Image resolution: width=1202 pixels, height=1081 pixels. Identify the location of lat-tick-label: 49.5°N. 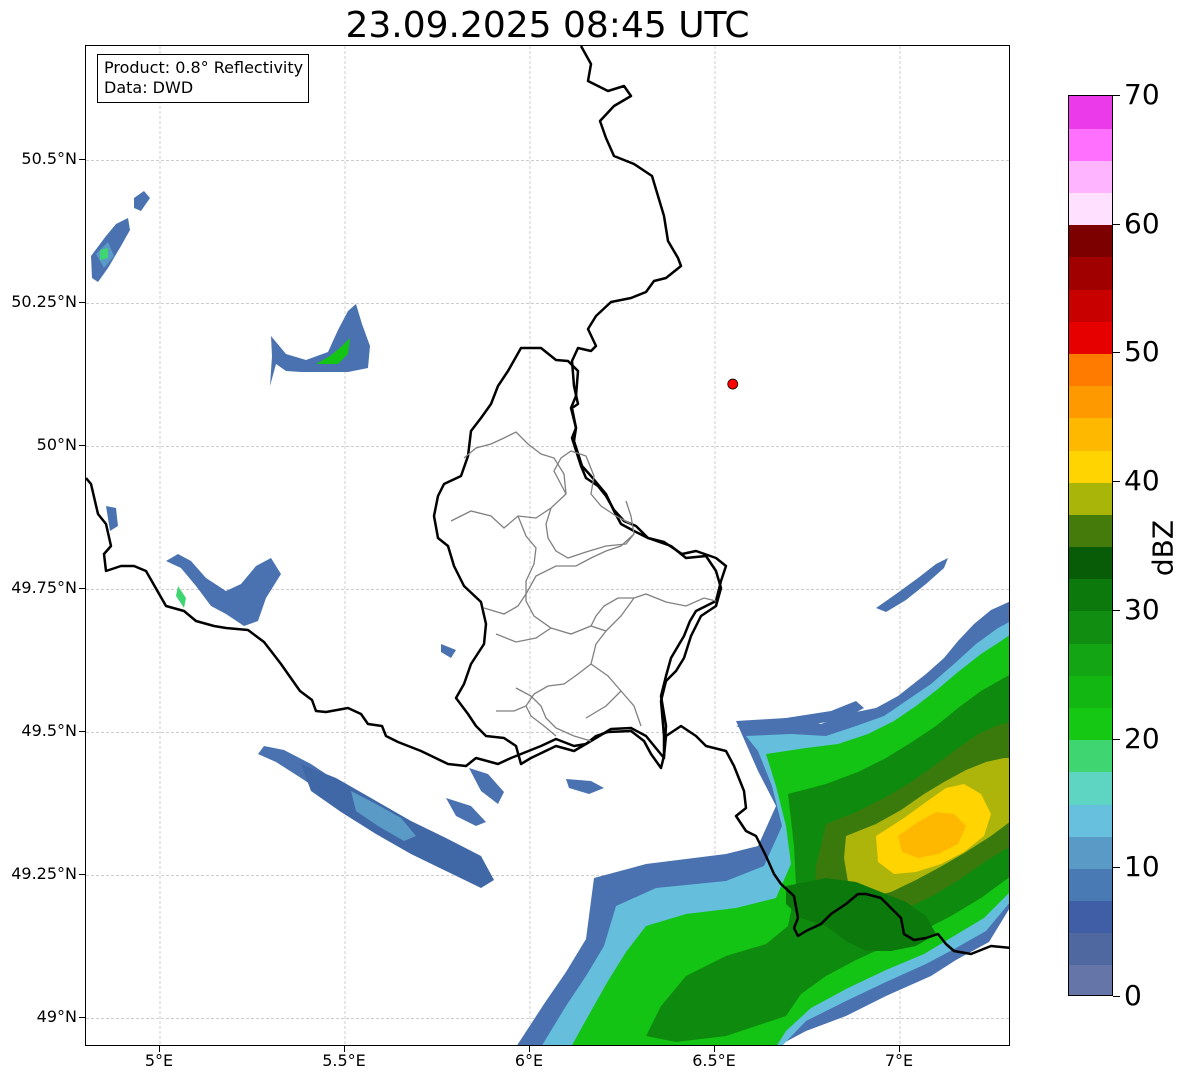
(49, 731).